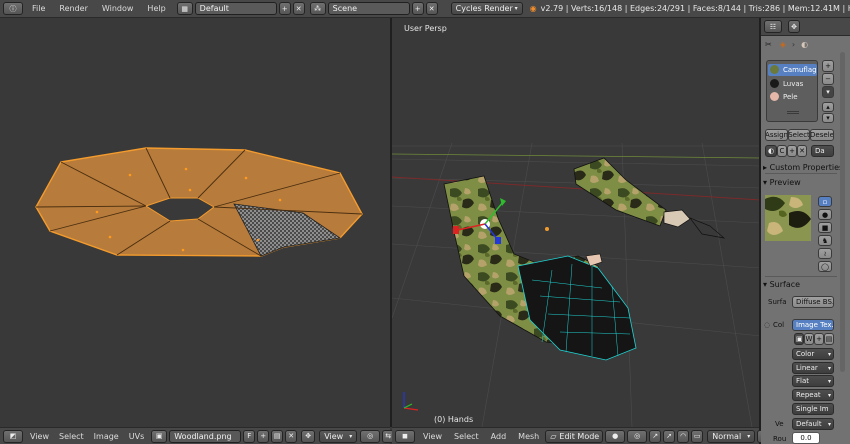  I want to click on image-icon: ▣, so click(799, 339).